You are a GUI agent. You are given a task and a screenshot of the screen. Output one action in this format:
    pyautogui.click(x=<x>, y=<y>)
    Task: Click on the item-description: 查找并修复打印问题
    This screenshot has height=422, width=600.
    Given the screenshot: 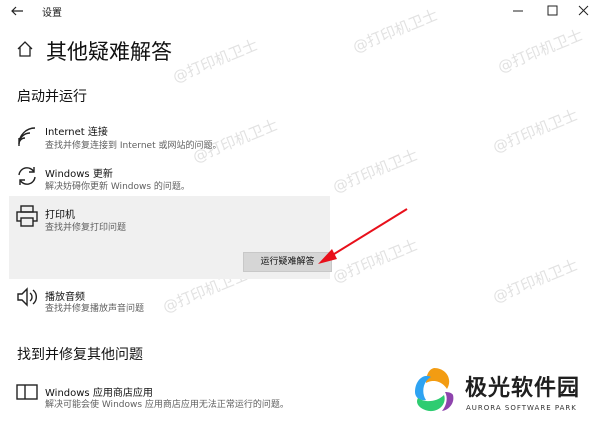 What is the action you would take?
    pyautogui.click(x=86, y=228)
    